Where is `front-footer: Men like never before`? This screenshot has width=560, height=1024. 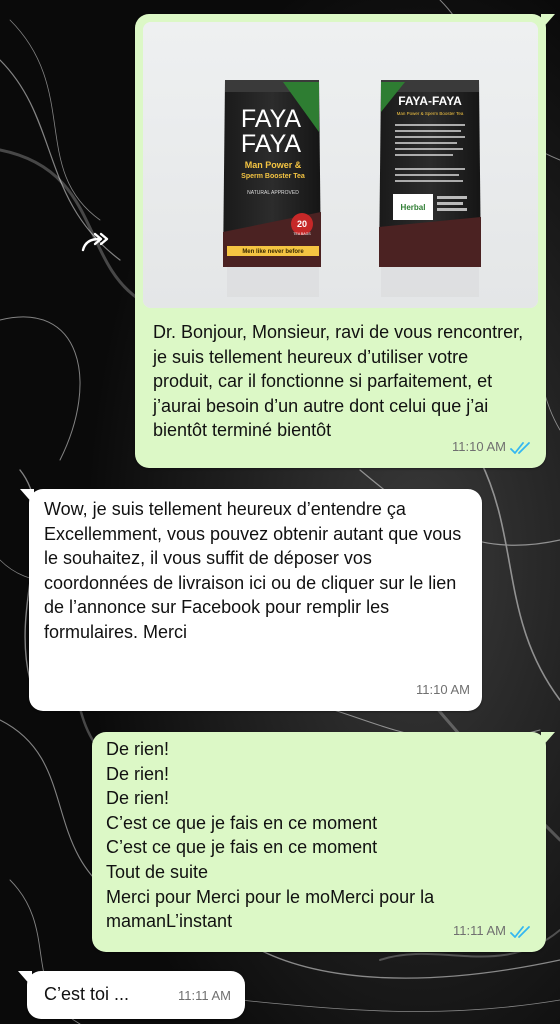 front-footer: Men like never before is located at coordinates (273, 252).